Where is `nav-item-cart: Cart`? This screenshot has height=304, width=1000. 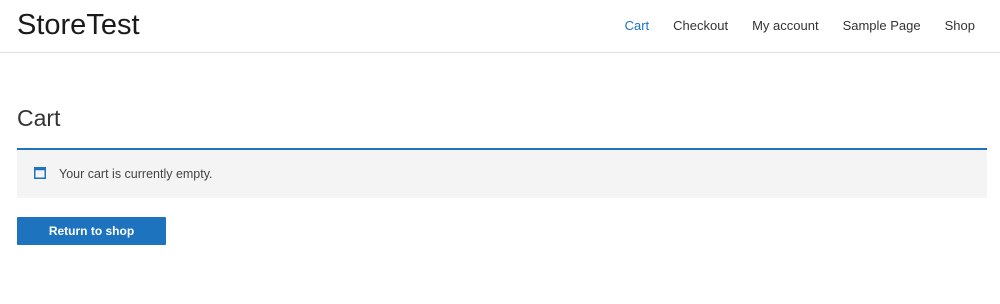
nav-item-cart: Cart is located at coordinates (637, 26).